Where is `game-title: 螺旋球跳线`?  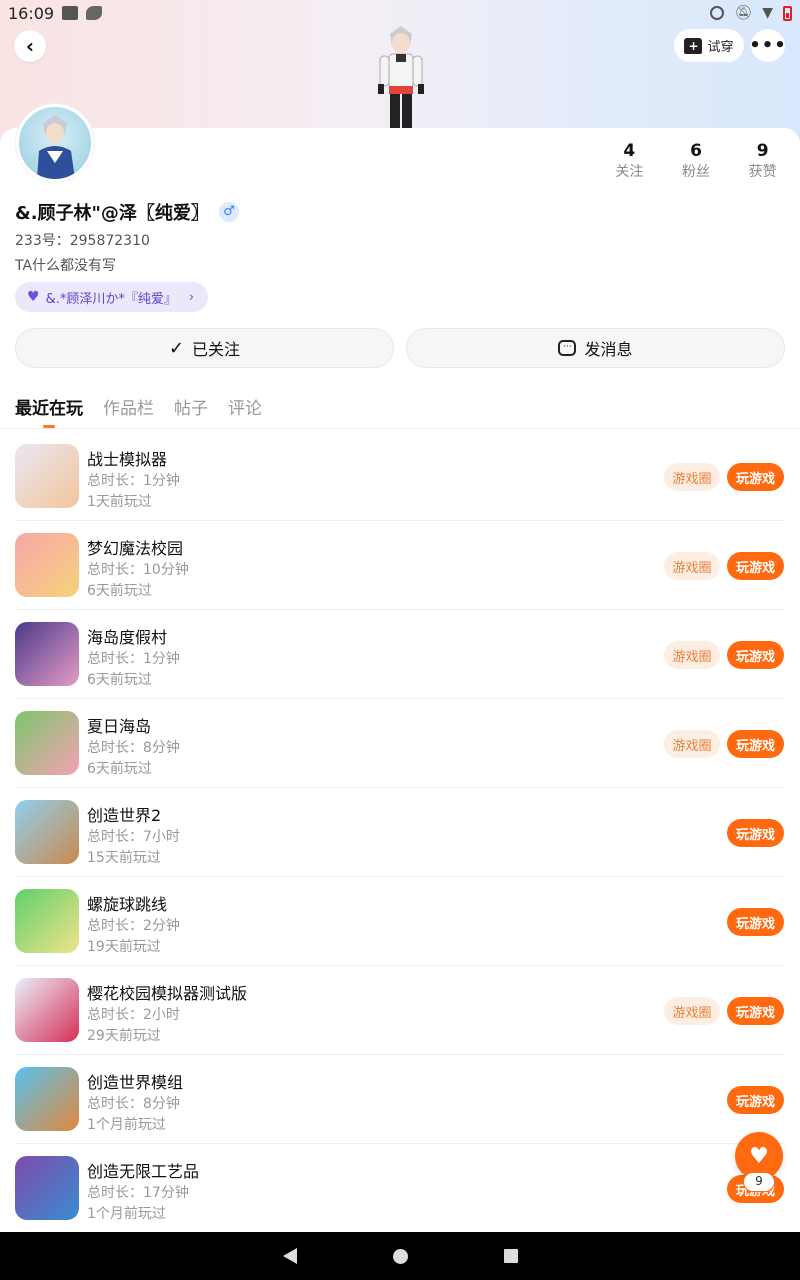
game-title: 螺旋球跳线 is located at coordinates (127, 904).